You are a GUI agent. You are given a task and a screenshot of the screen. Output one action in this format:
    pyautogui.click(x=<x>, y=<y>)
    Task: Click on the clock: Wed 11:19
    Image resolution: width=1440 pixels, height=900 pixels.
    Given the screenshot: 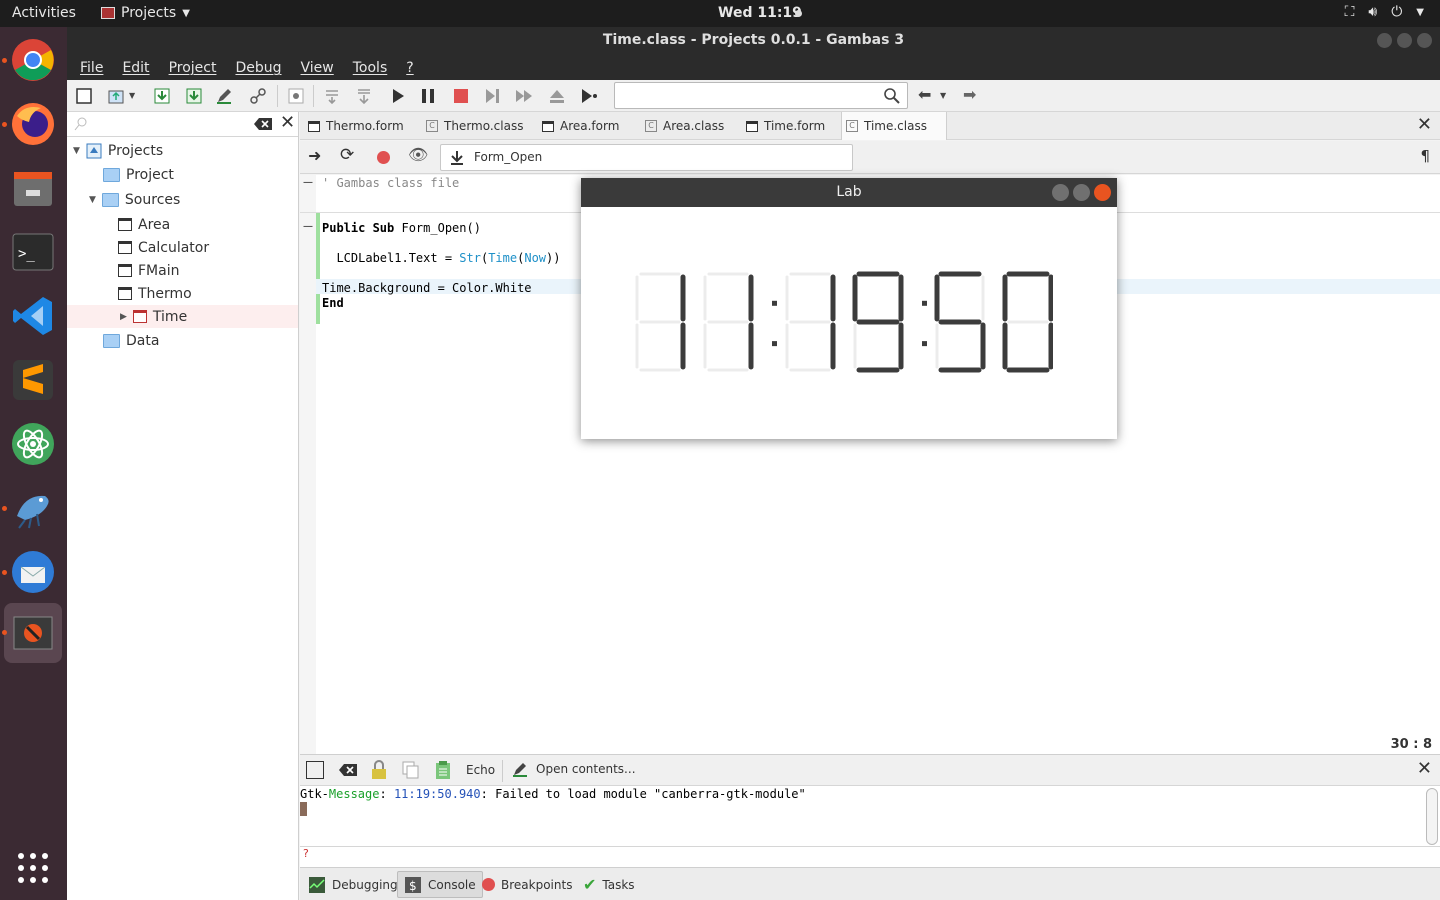 What is the action you would take?
    pyautogui.click(x=760, y=13)
    